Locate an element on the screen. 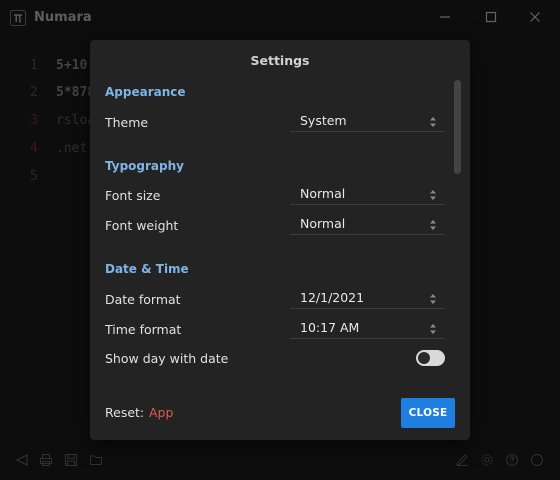 The width and height of the screenshot is (560, 480). date-format-label: Date format is located at coordinates (143, 299).